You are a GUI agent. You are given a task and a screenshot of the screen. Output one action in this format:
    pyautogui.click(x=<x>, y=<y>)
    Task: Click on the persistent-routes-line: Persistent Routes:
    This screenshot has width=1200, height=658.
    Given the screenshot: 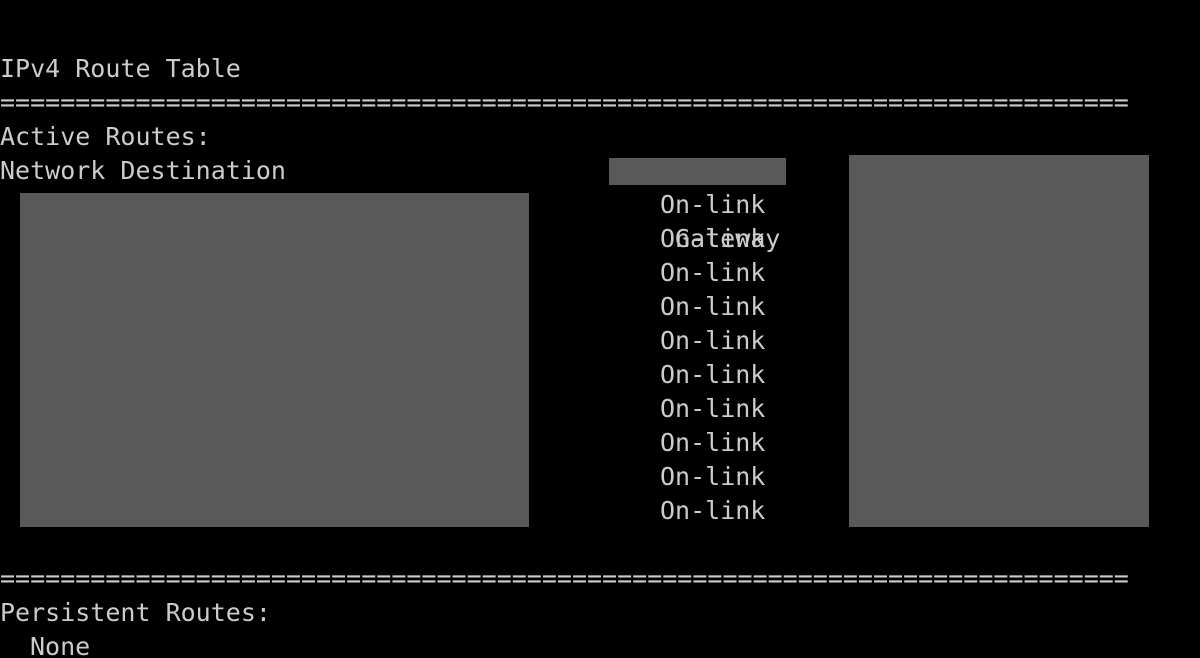 What is the action you would take?
    pyautogui.click(x=600, y=594)
    